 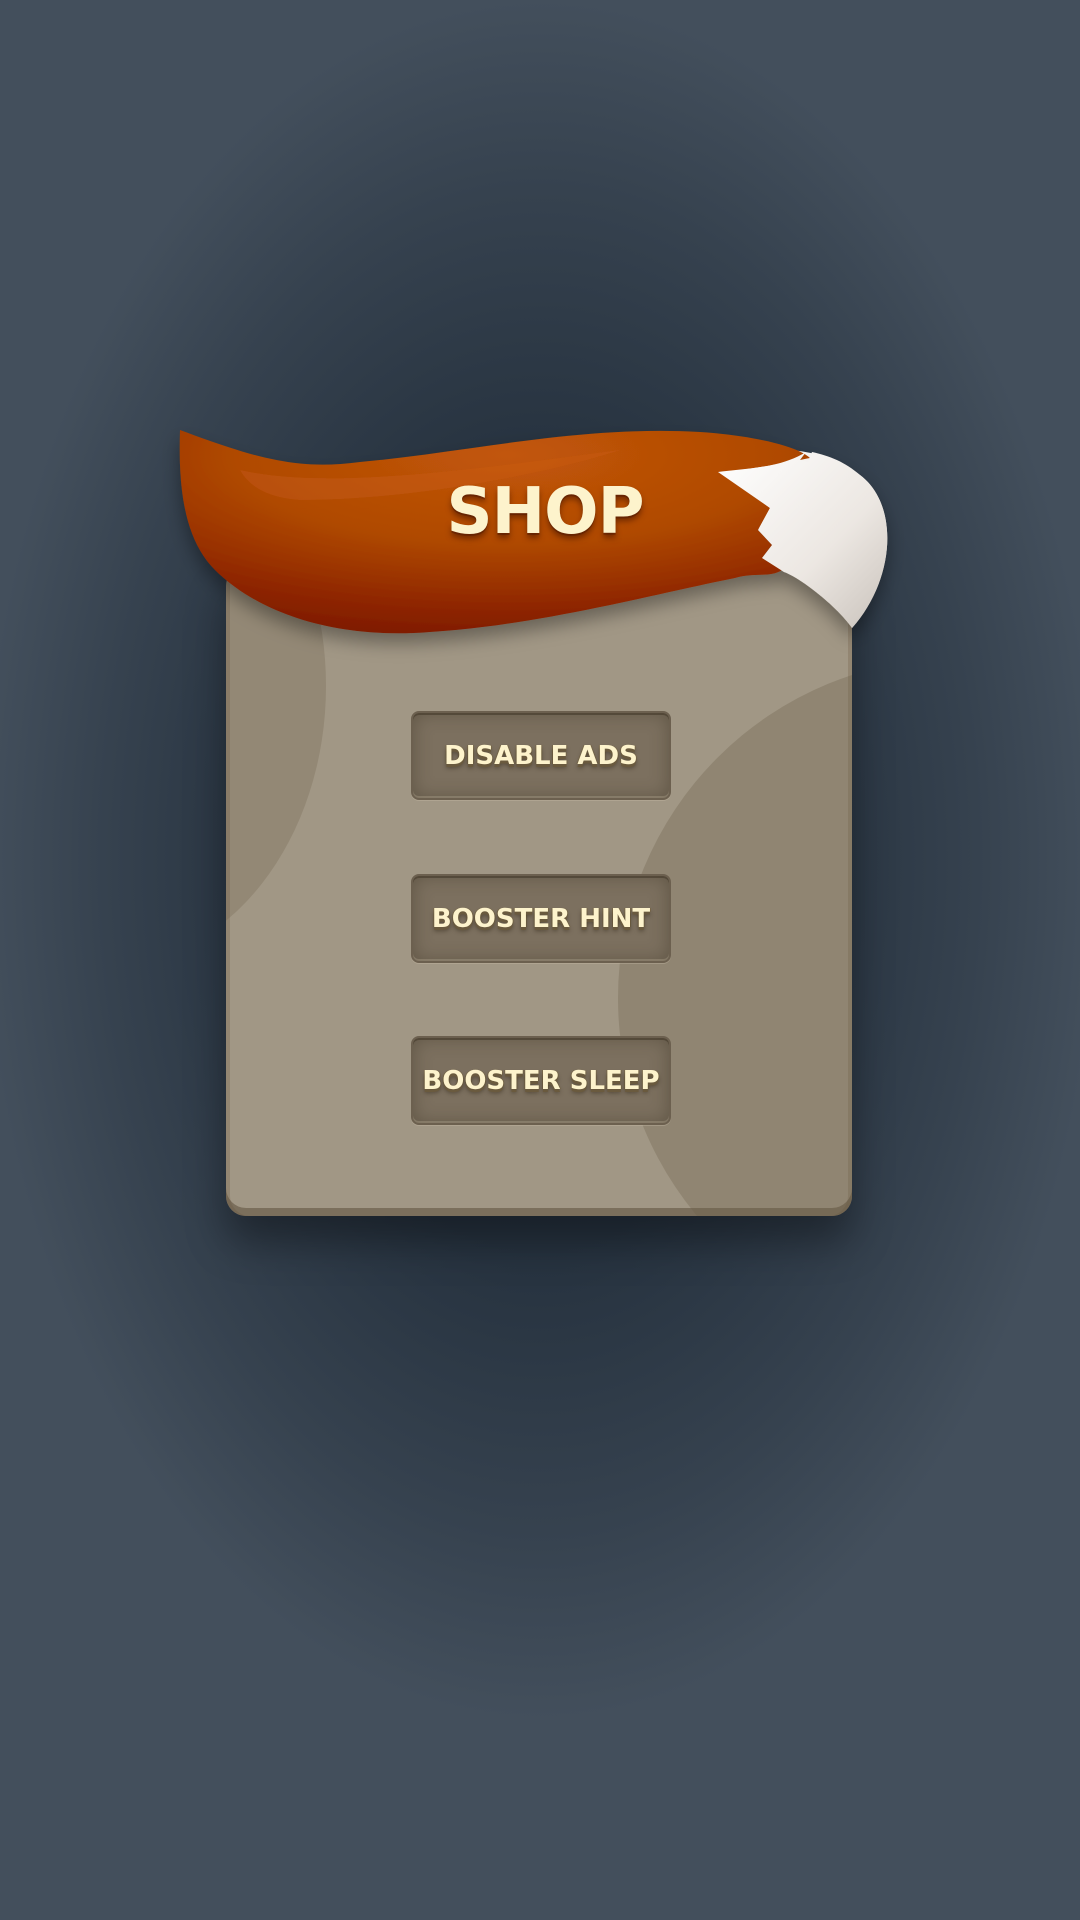 I want to click on disable-ads-label: DISABLE ADS, so click(x=541, y=755).